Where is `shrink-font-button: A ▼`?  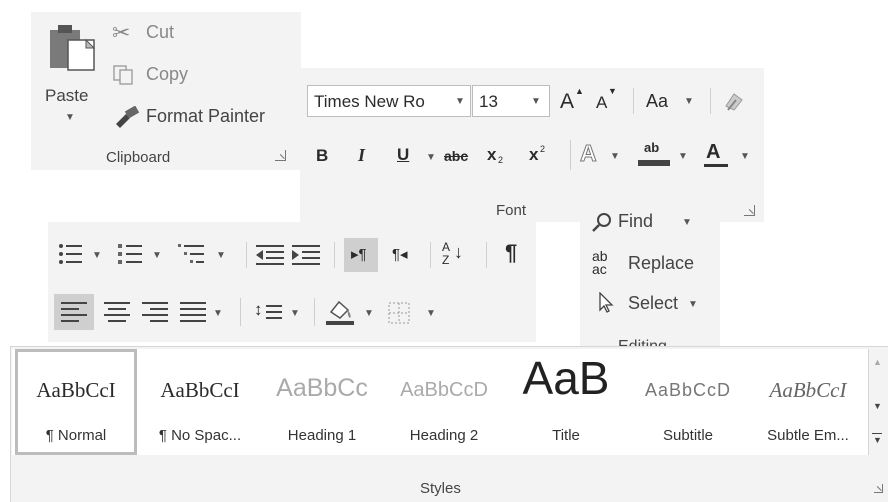 shrink-font-button: A ▼ is located at coordinates (609, 101).